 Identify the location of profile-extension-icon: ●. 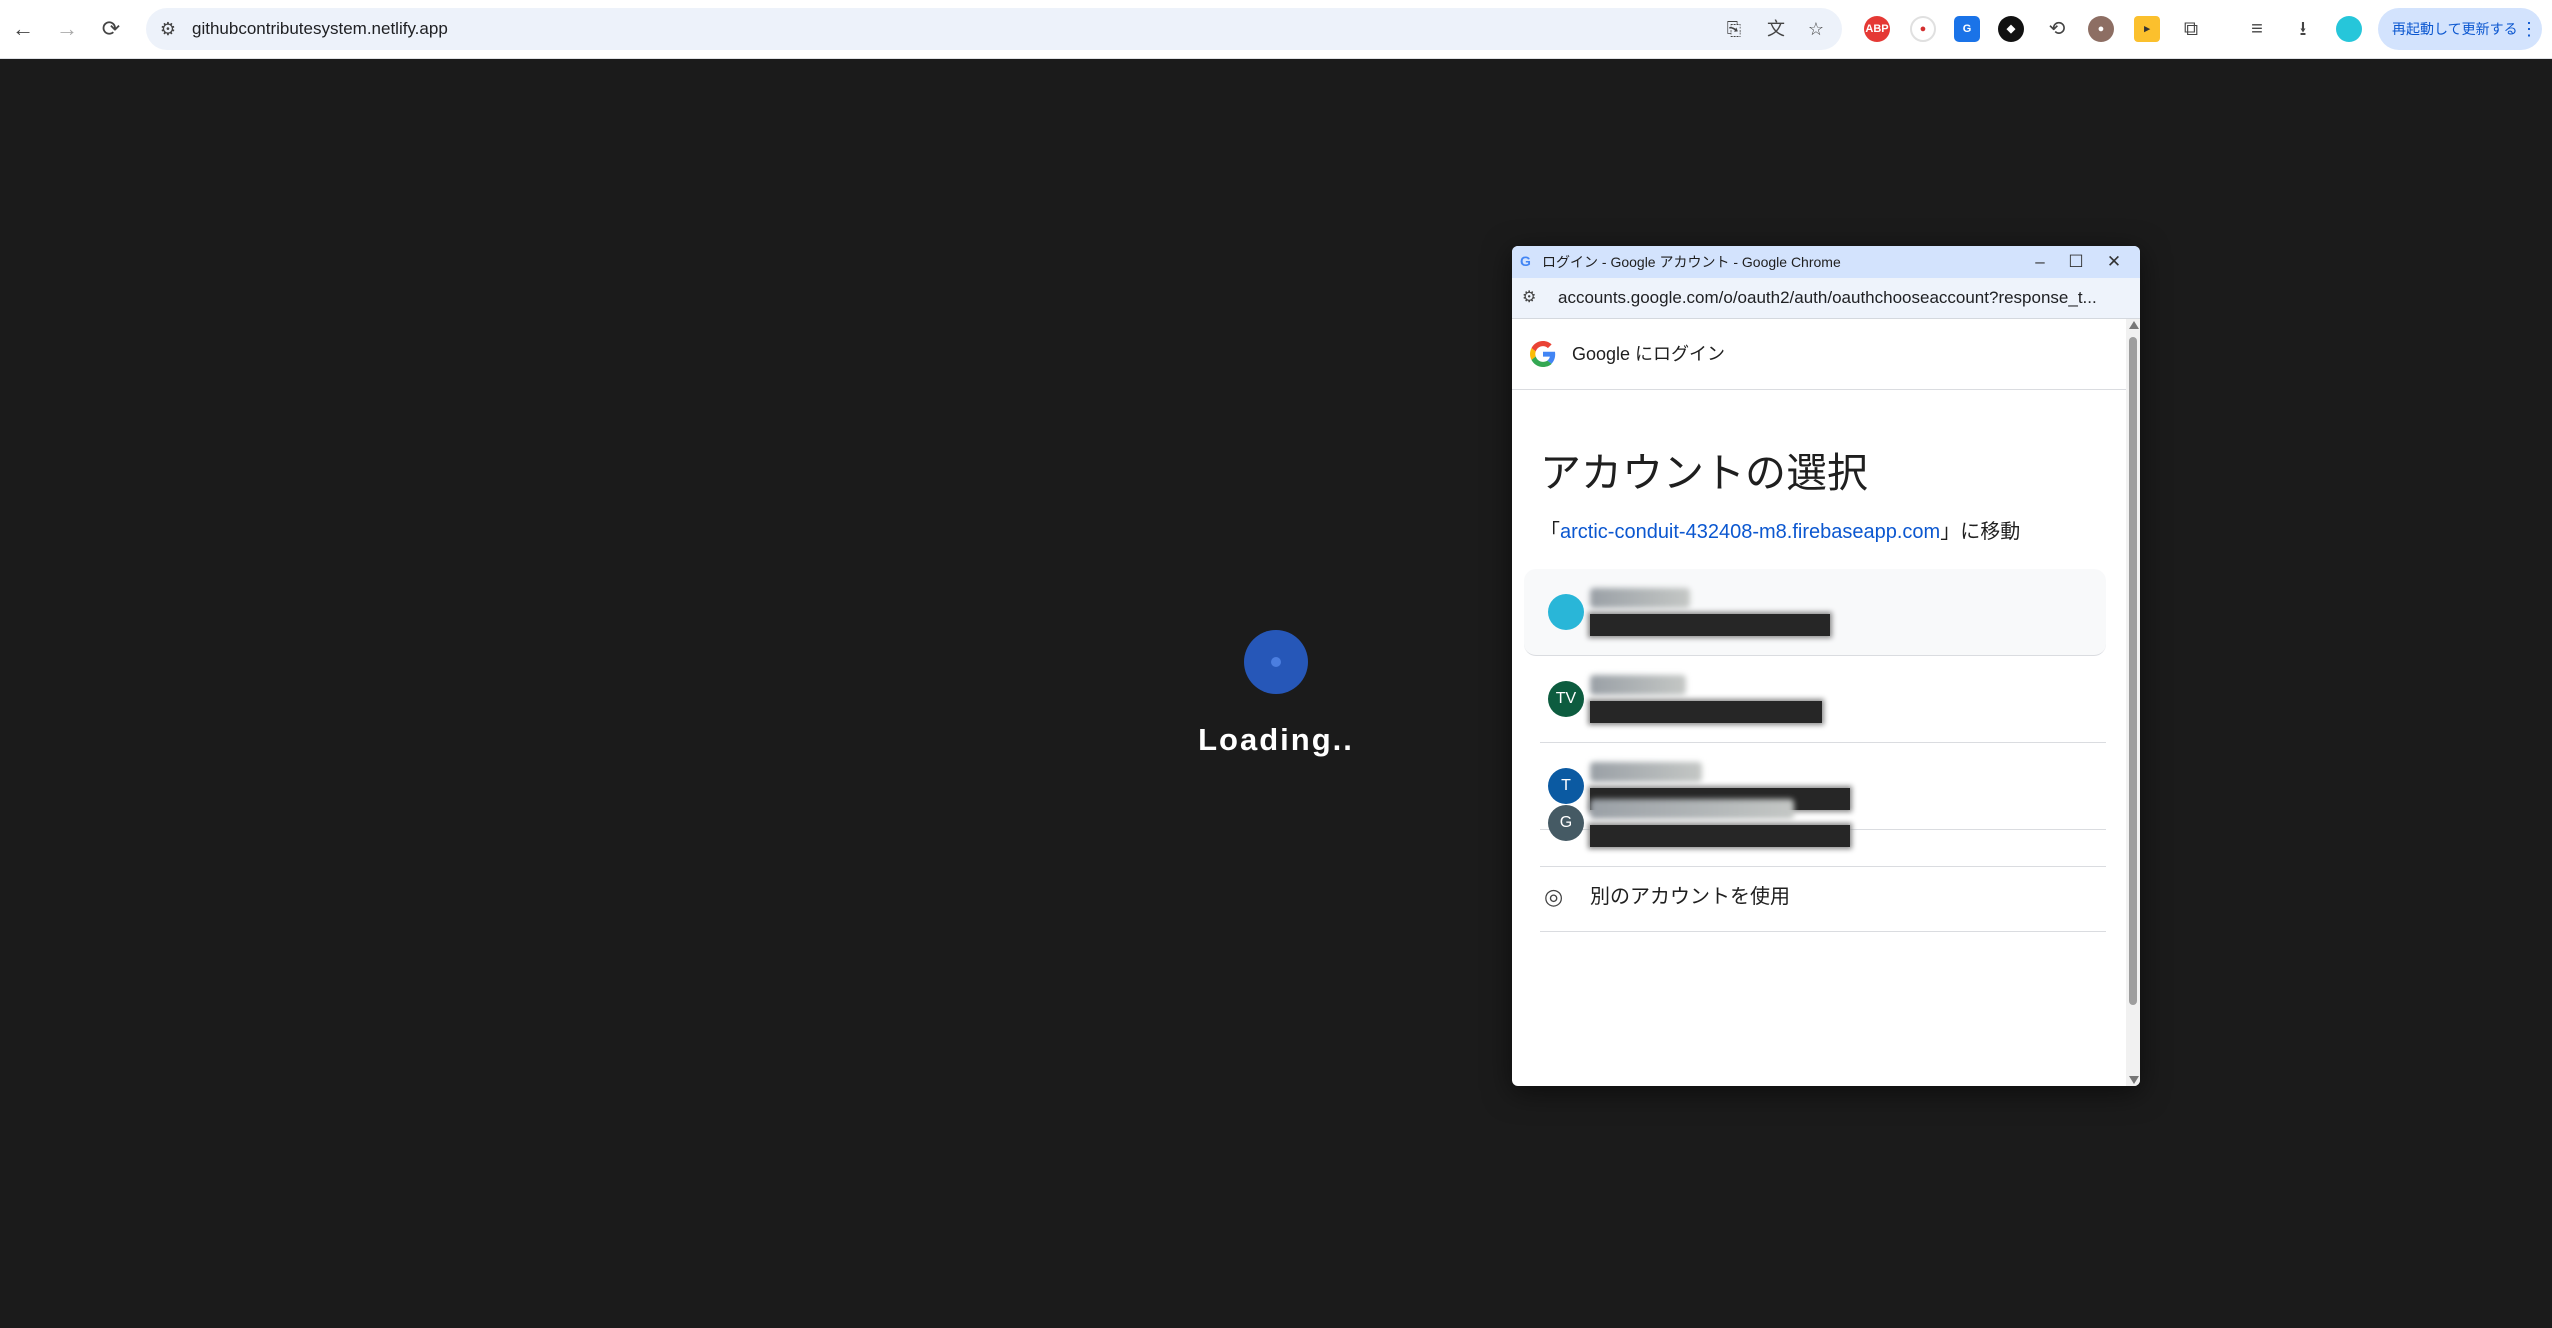
(2101, 29).